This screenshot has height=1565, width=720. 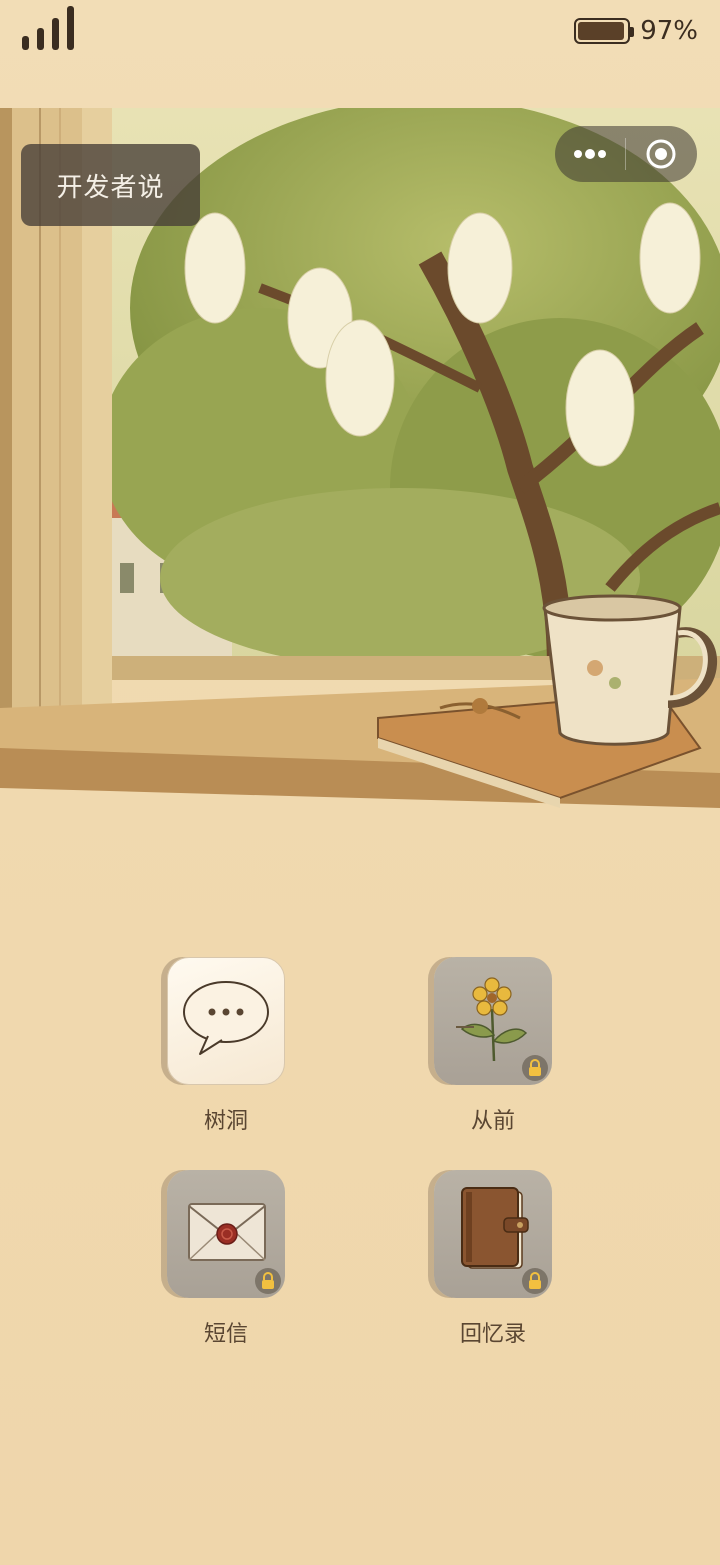 I want to click on battery-percent: 97%, so click(x=669, y=31).